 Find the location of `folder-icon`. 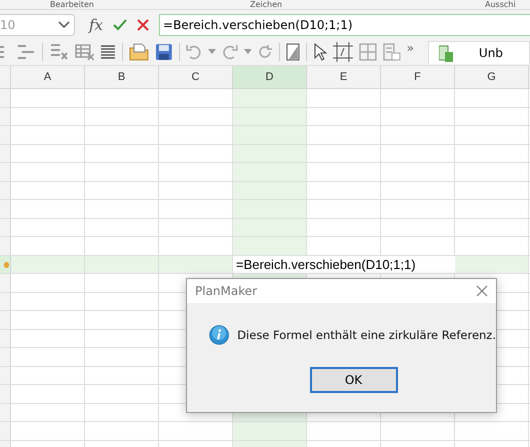

folder-icon is located at coordinates (139, 52).